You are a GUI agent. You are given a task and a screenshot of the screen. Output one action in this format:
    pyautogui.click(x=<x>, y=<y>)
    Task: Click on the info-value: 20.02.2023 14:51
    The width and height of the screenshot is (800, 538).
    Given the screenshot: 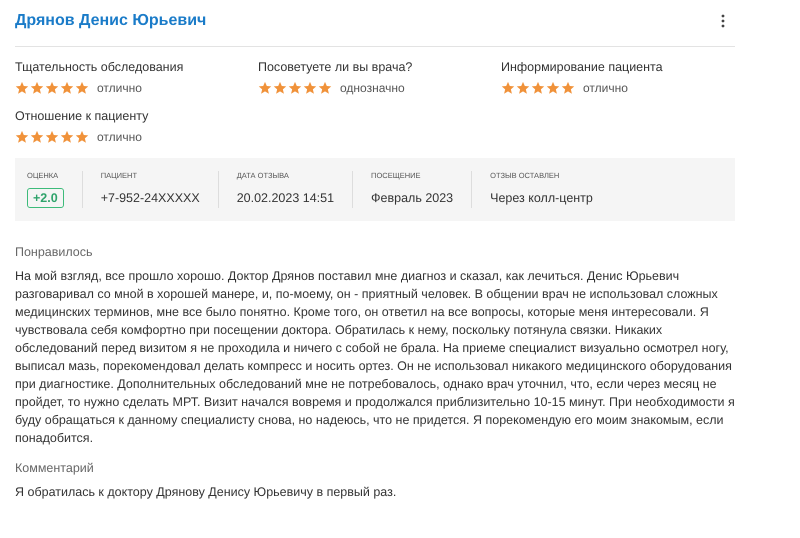 What is the action you would take?
    pyautogui.click(x=285, y=197)
    